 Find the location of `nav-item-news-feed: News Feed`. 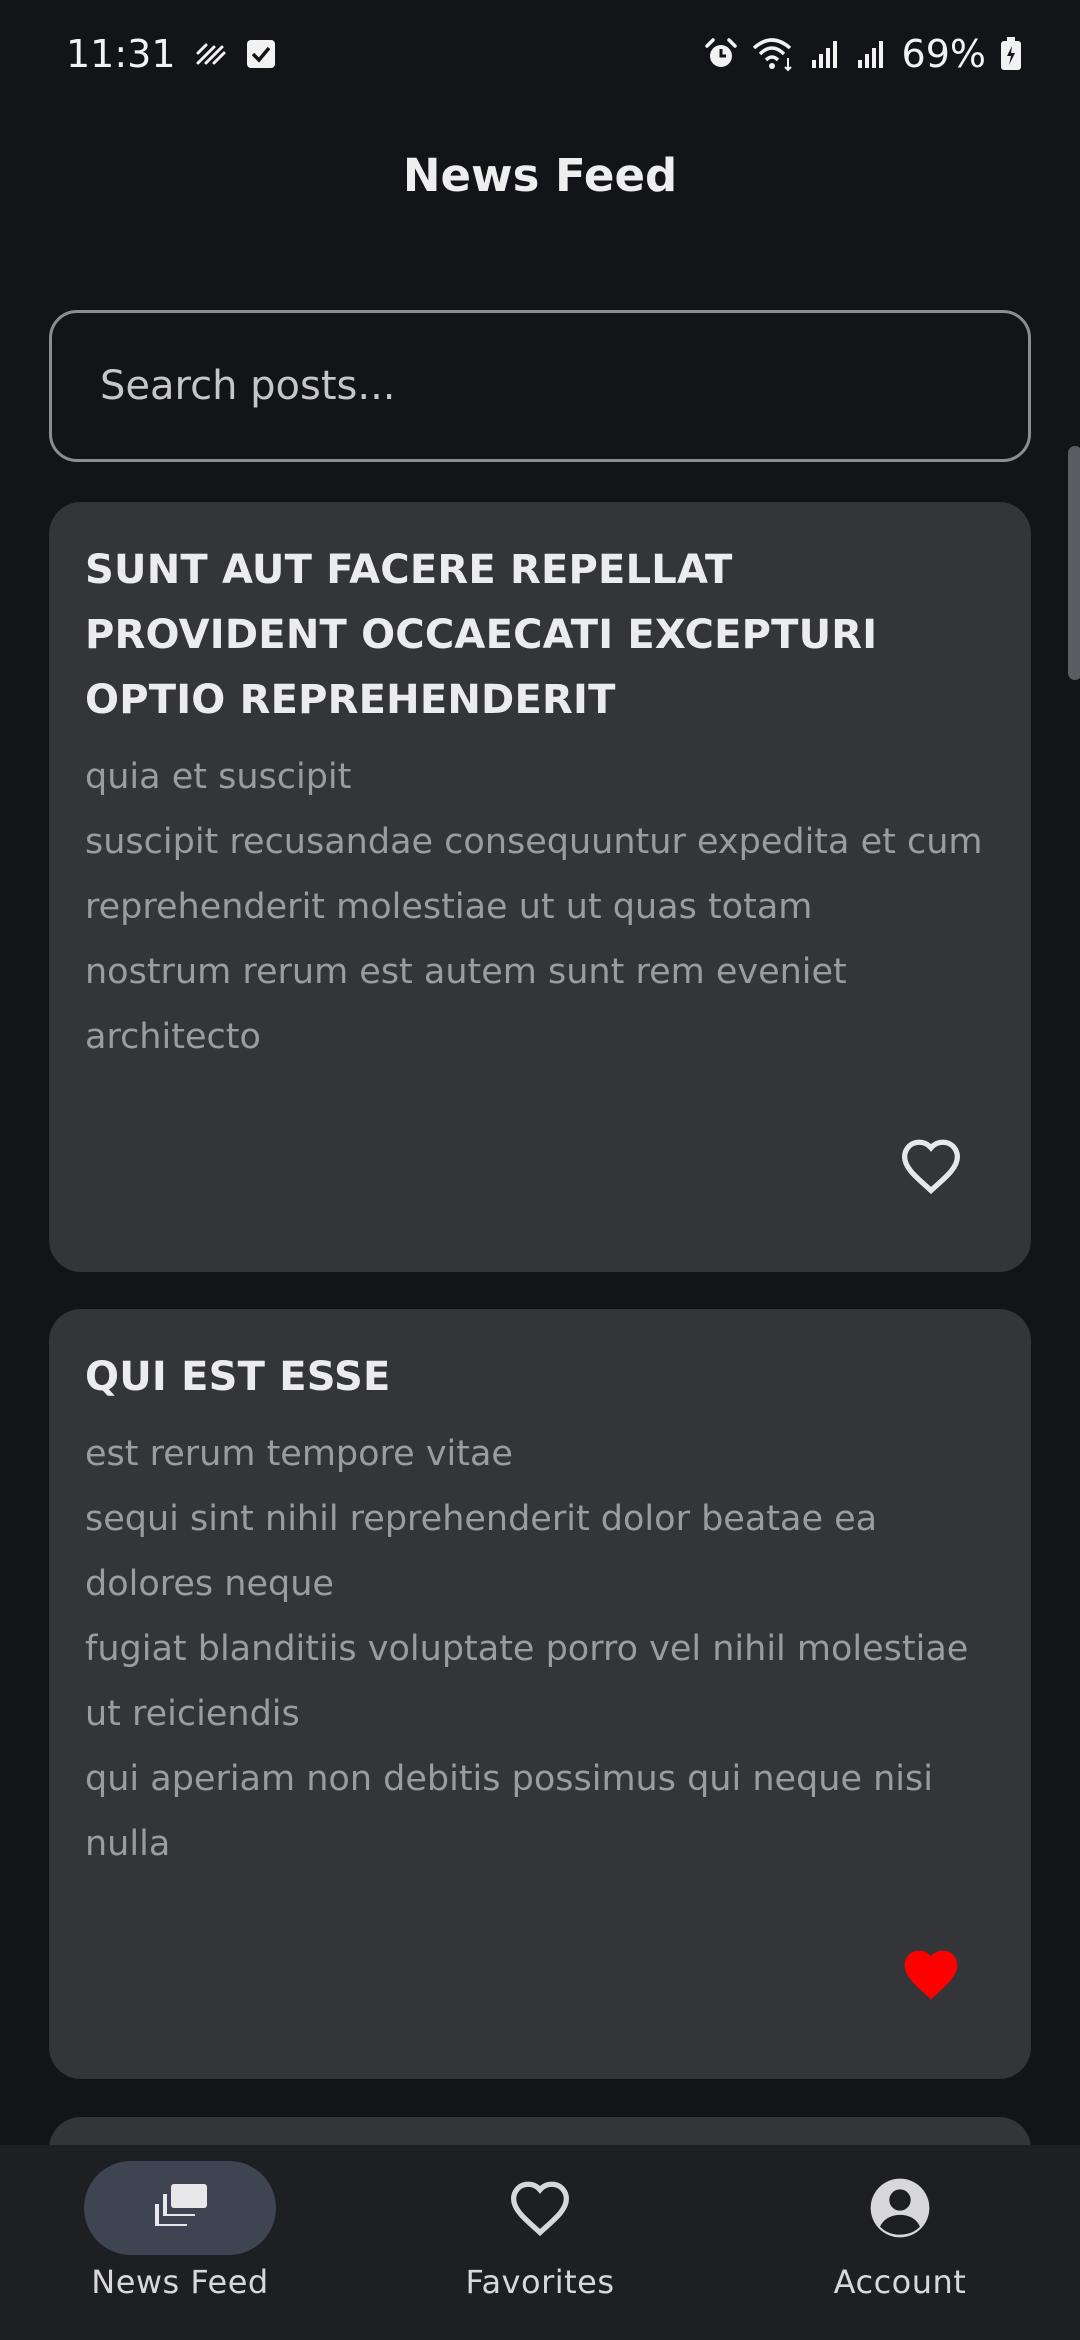

nav-item-news-feed: News Feed is located at coordinates (180, 2242).